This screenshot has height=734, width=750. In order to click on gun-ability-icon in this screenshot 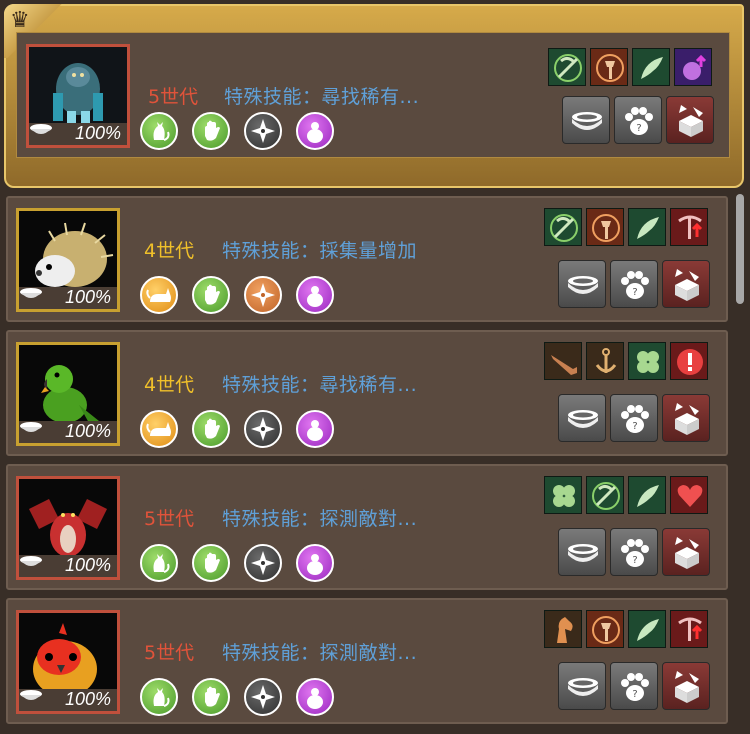, I will do `click(563, 361)`.